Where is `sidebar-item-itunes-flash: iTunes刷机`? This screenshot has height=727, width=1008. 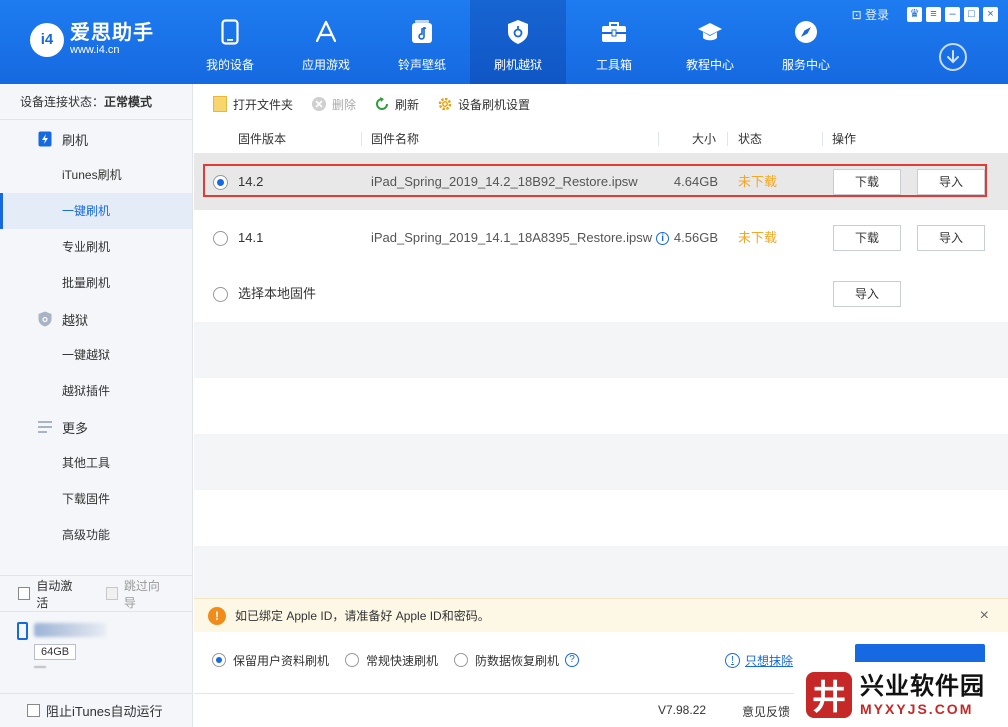 sidebar-item-itunes-flash: iTunes刷机 is located at coordinates (96, 175).